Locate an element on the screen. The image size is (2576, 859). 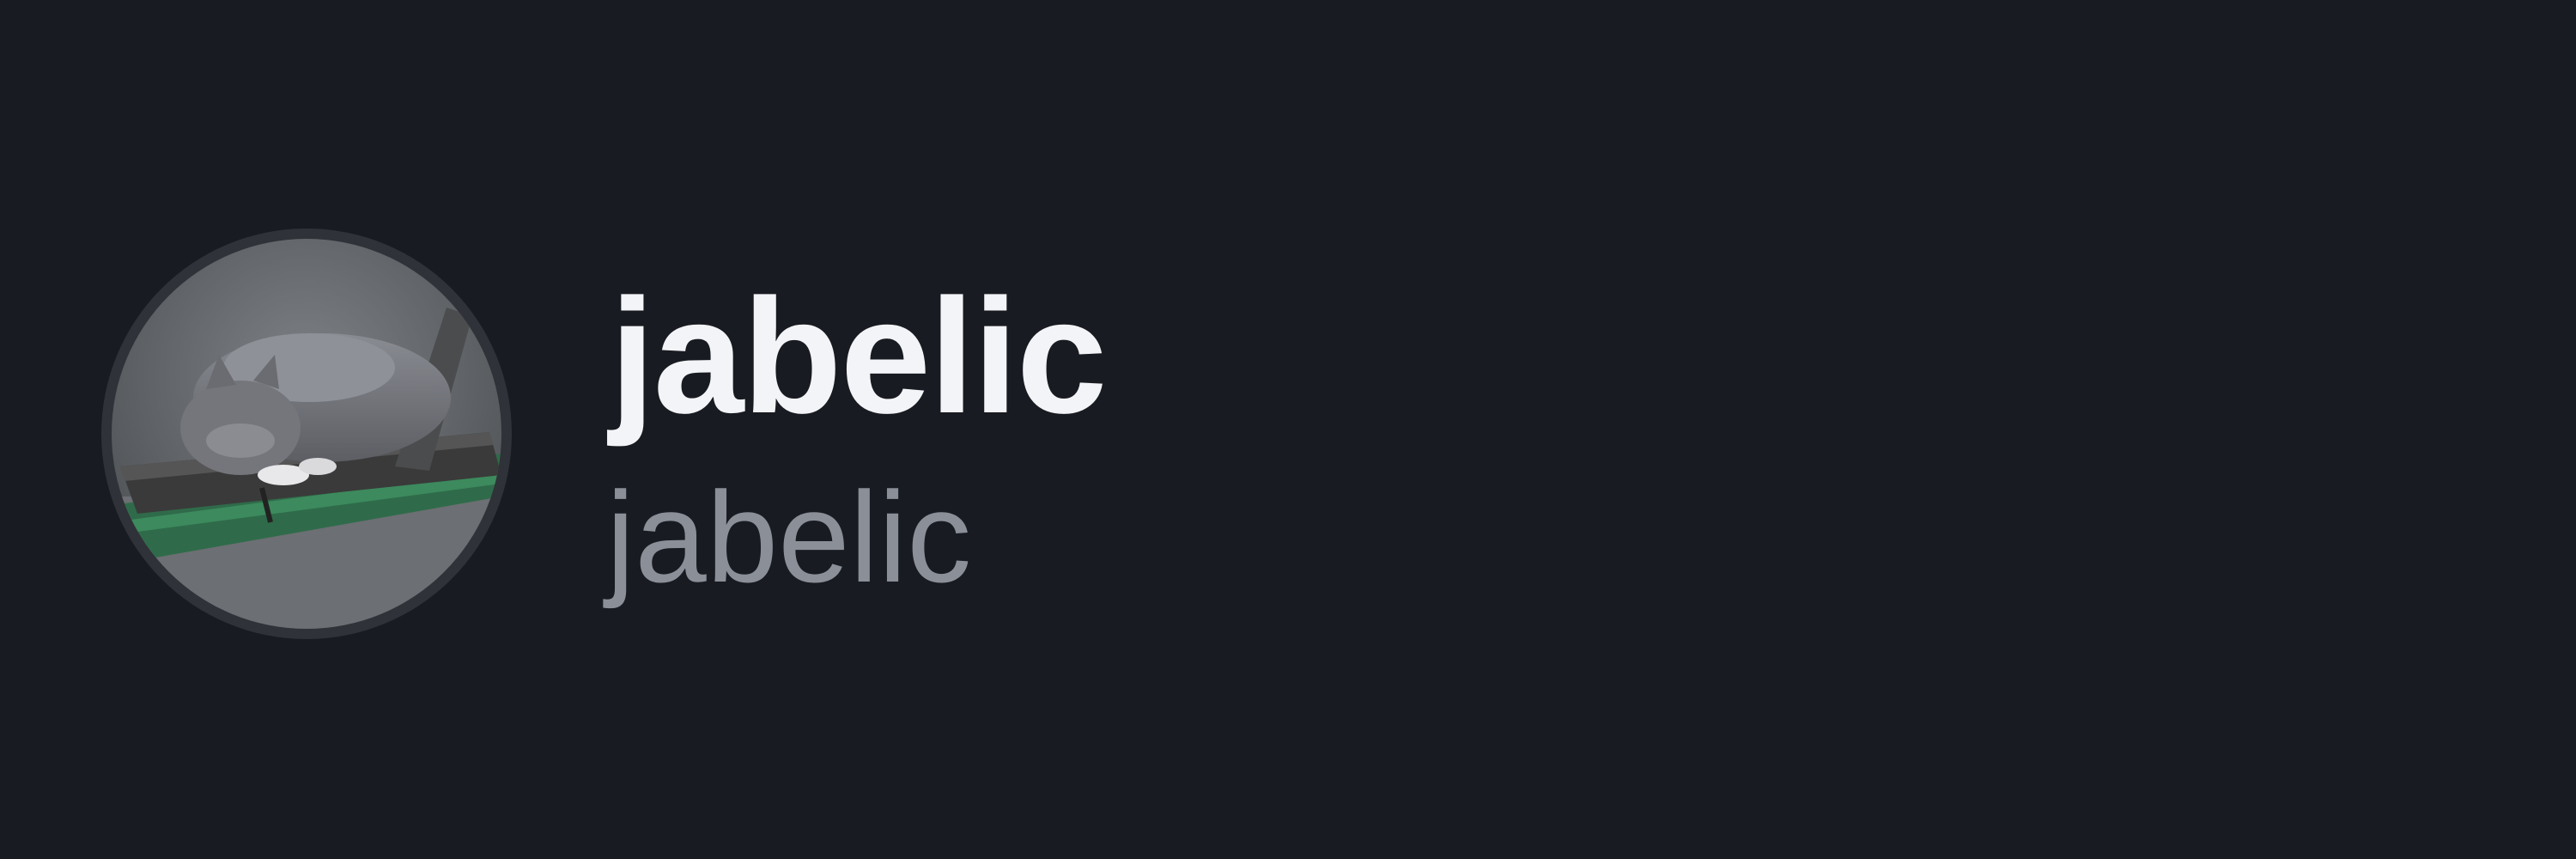
avatar is located at coordinates (306, 434).